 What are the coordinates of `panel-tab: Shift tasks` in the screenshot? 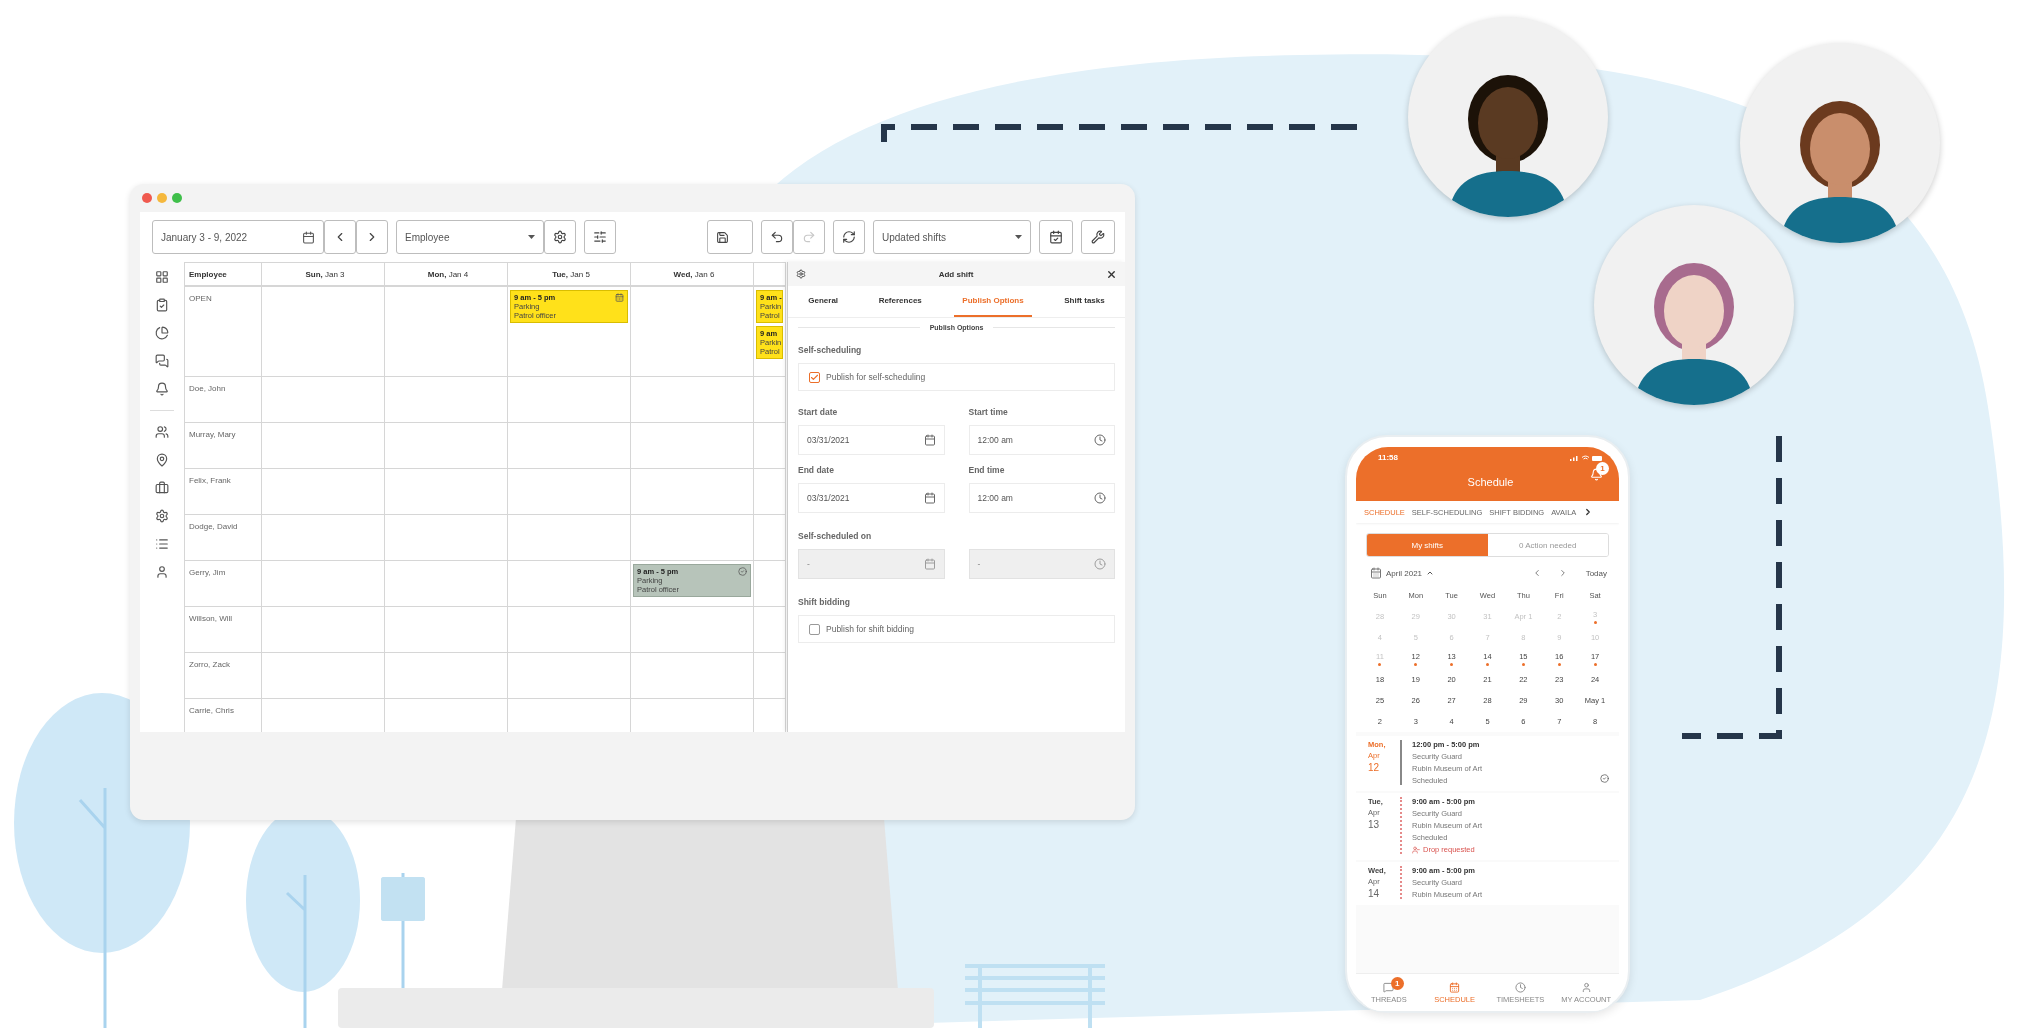 It's located at (1084, 301).